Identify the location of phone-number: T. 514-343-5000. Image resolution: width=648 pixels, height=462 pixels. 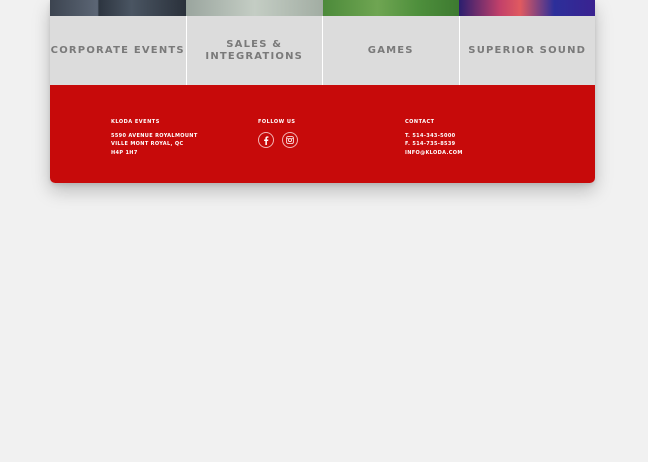
(434, 136).